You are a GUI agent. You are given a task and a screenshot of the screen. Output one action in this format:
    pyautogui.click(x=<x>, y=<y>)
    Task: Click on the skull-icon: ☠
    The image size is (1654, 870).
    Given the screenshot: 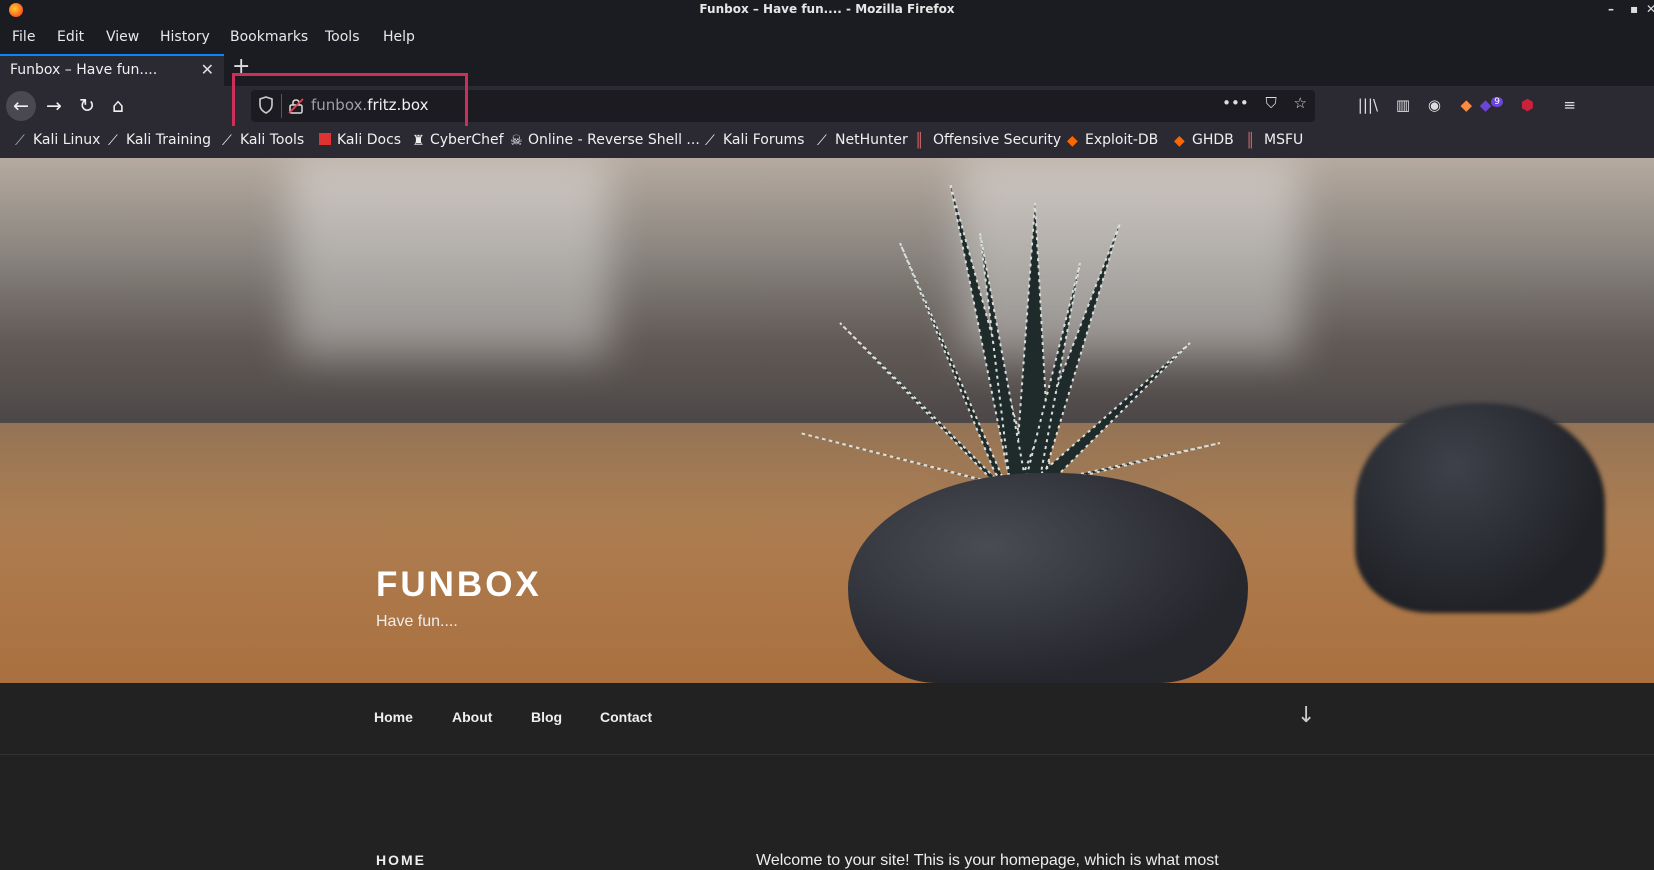 What is the action you would take?
    pyautogui.click(x=516, y=141)
    